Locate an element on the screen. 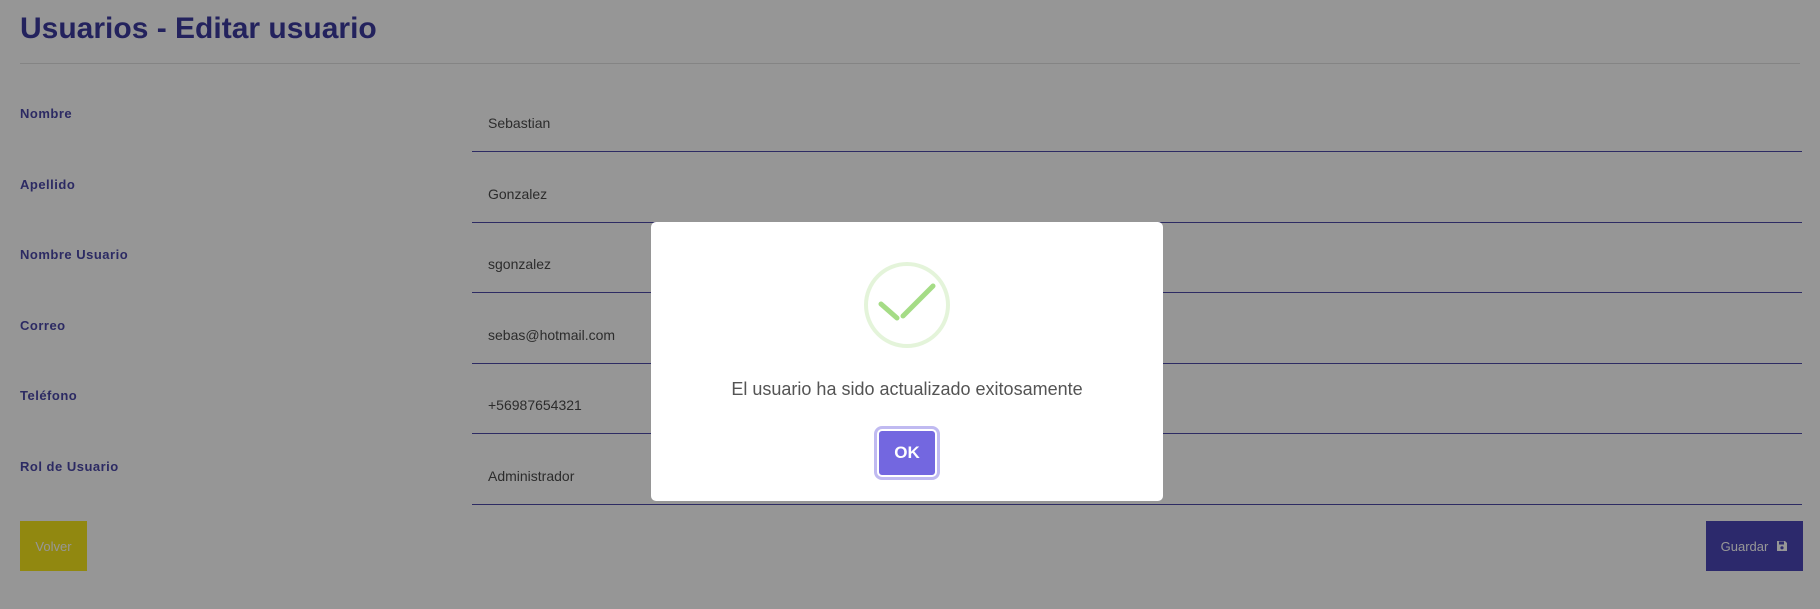 Image resolution: width=1820 pixels, height=609 pixels. ok-button: OK is located at coordinates (907, 453).